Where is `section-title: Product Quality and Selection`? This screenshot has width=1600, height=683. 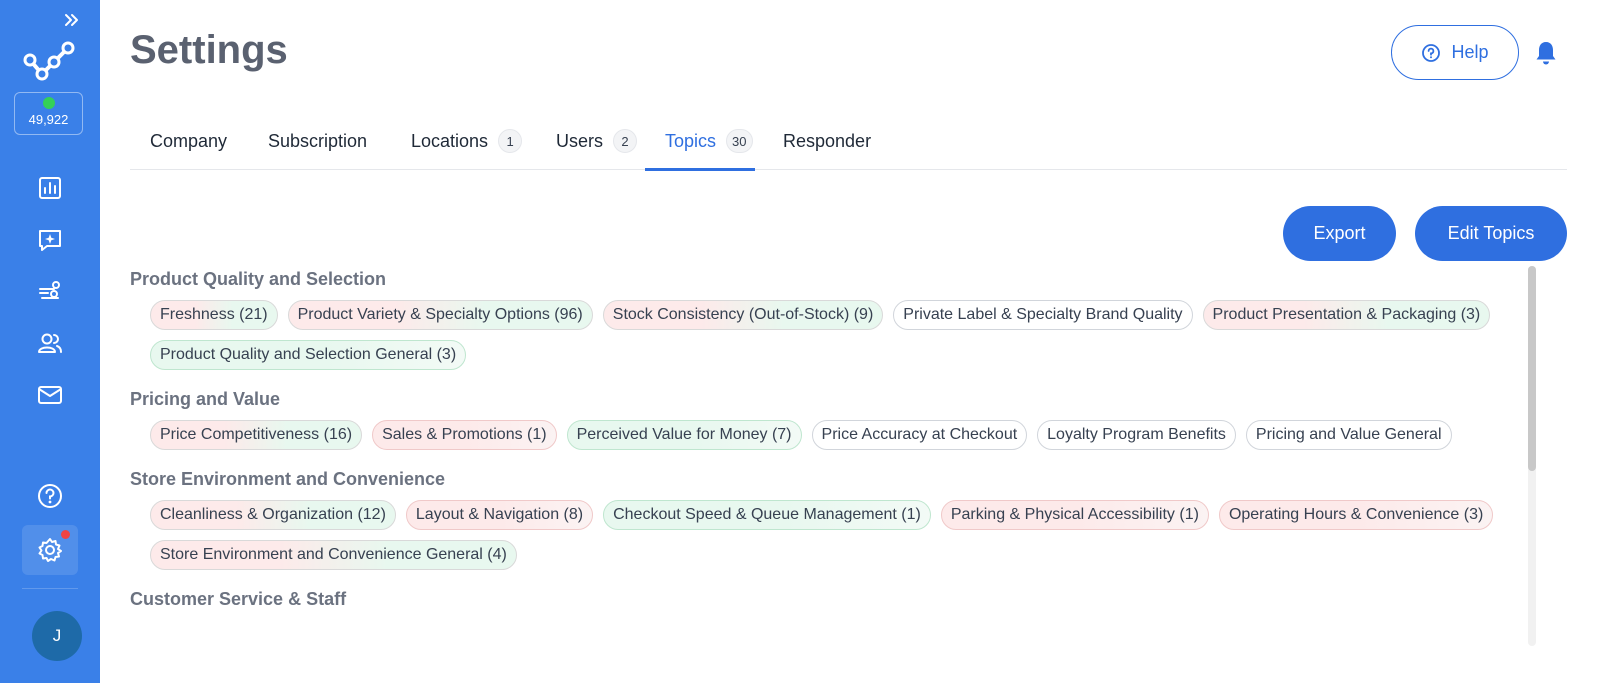
section-title: Product Quality and Selection is located at coordinates (258, 279).